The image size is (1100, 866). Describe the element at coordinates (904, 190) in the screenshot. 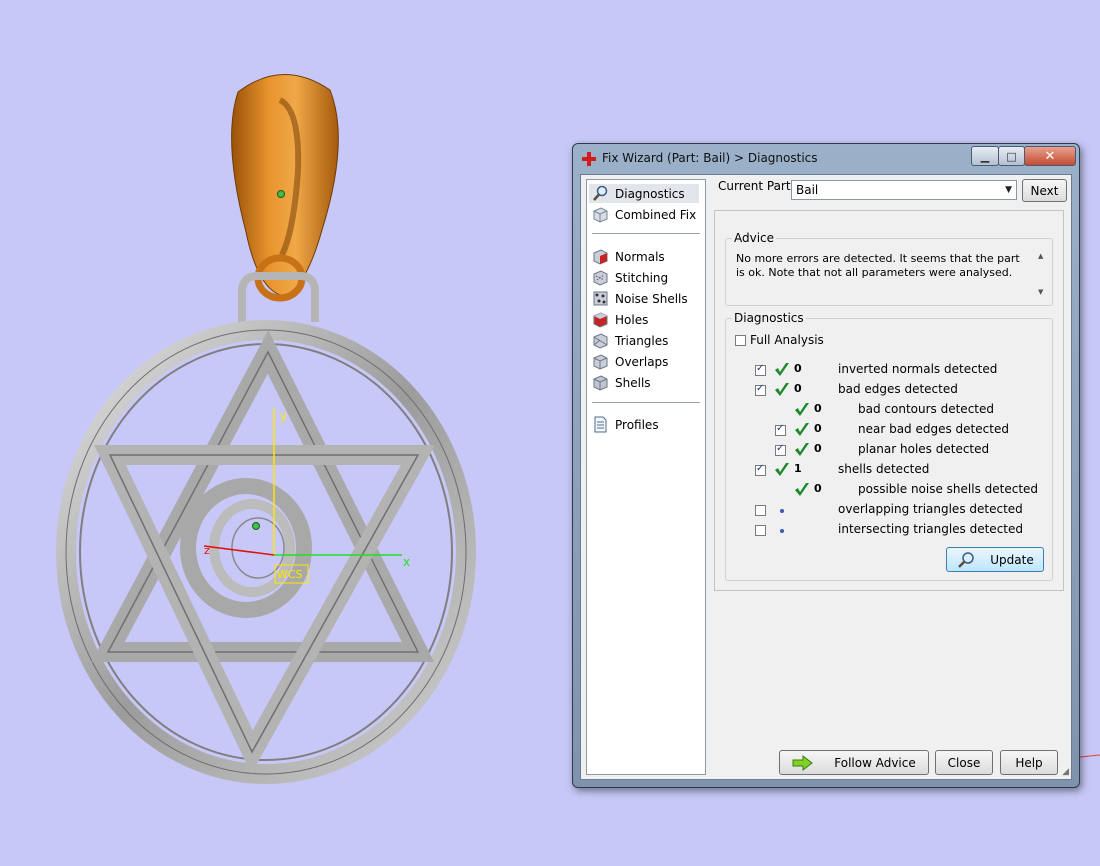

I see `current-part-select: Bail ▼` at that location.